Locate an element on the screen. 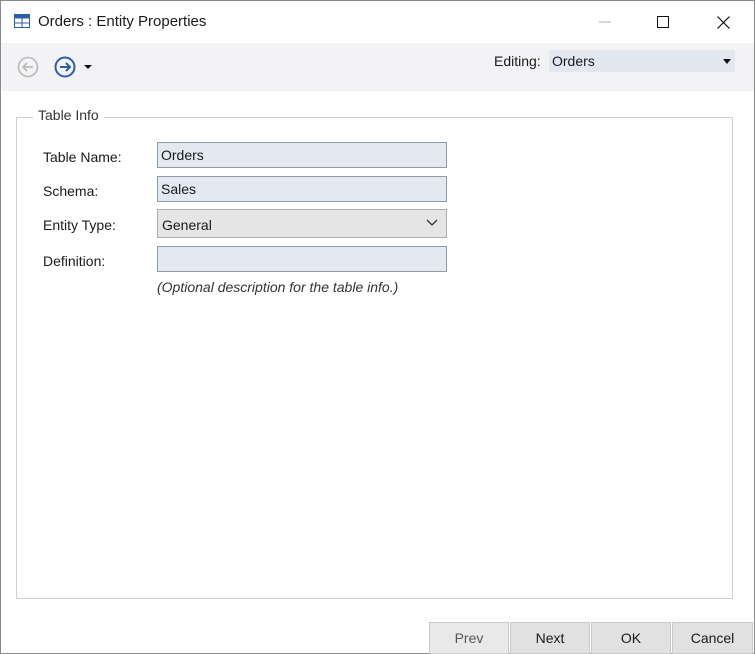 The image size is (755, 654). close-button is located at coordinates (723, 22).